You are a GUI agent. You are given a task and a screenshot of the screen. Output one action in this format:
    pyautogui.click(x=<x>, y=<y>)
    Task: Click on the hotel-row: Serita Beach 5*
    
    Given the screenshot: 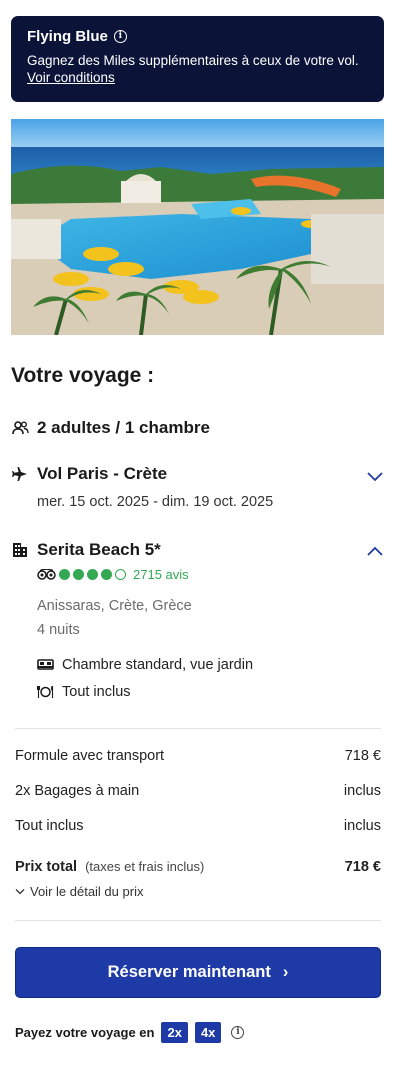 What is the action you would take?
    pyautogui.click(x=86, y=550)
    